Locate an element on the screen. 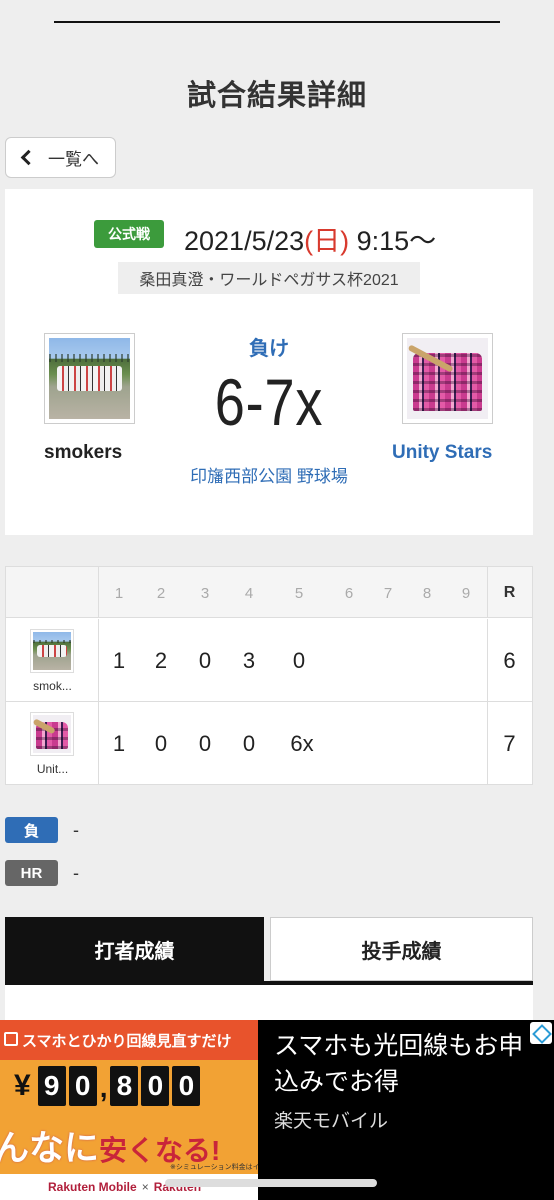 Image resolution: width=554 pixels, height=1200 pixels. table-row: smok... 1 2 0 3 0 6 is located at coordinates (269, 660).